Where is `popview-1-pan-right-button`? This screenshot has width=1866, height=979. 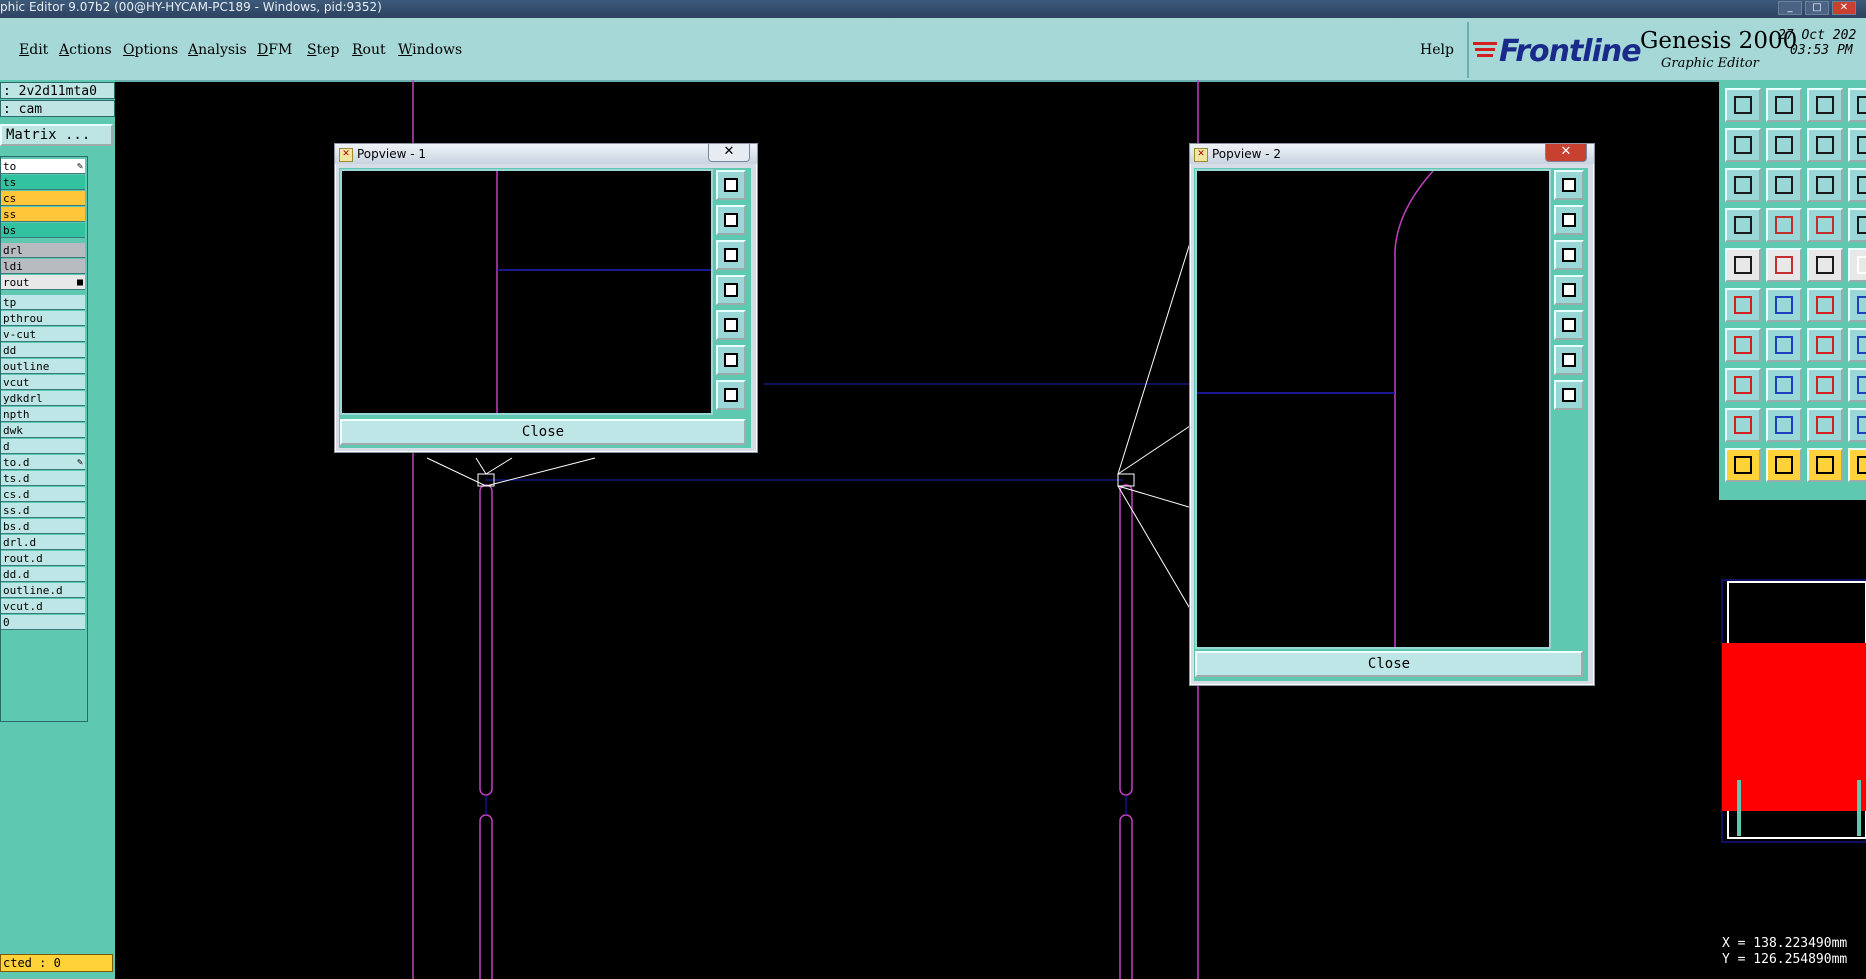
popview-1-pan-right-button is located at coordinates (731, 325).